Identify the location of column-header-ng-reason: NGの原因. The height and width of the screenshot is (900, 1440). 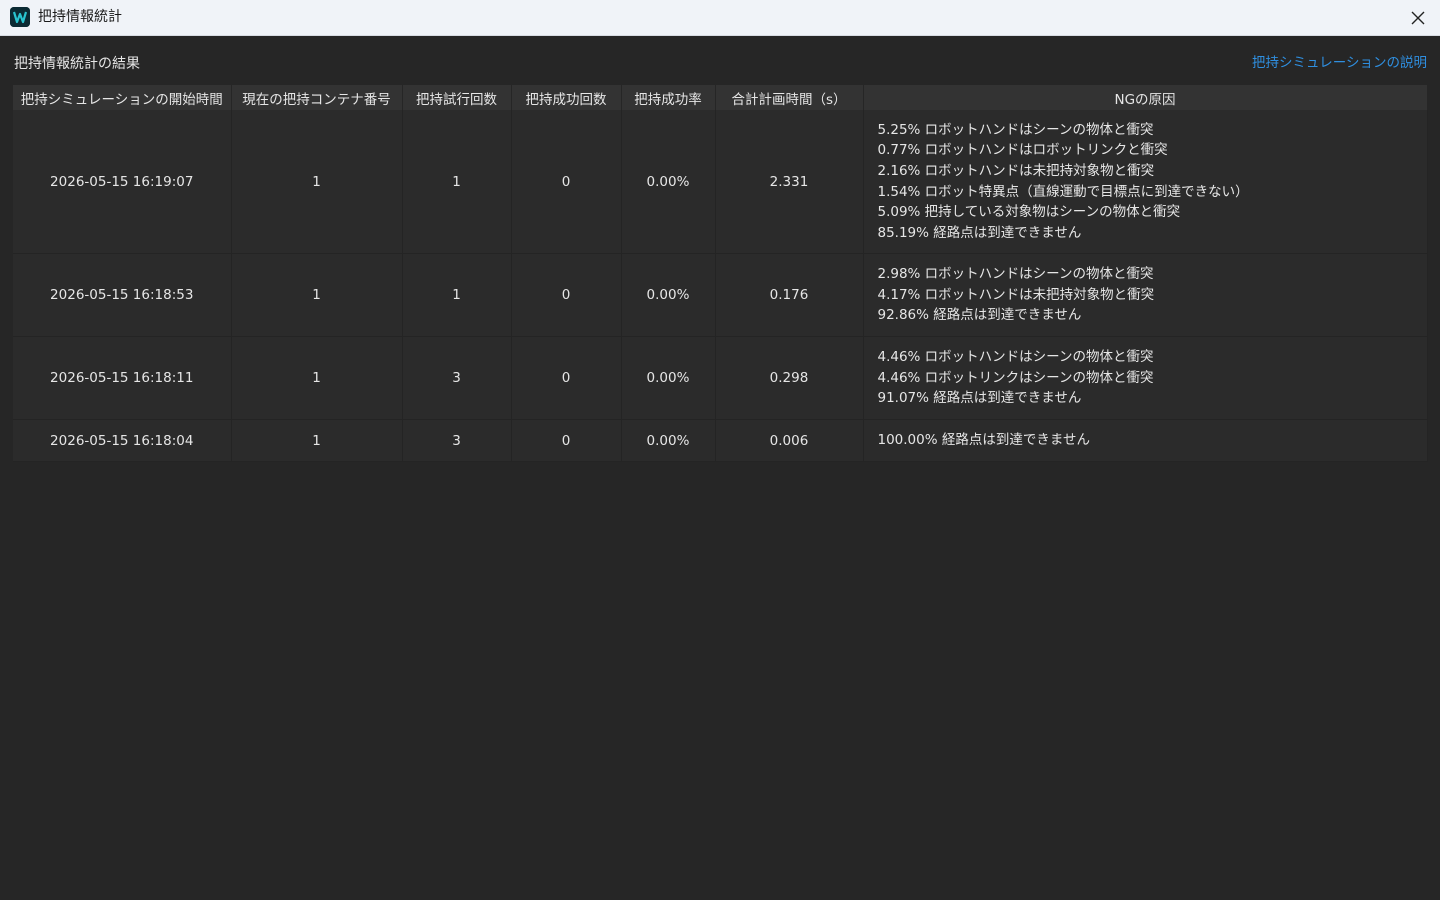
(1145, 97).